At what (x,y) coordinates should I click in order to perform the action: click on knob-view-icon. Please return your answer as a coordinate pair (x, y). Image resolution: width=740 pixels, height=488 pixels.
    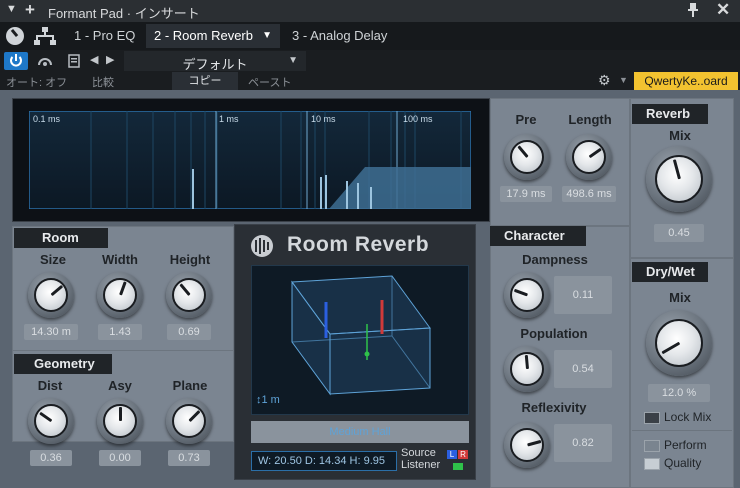
    Looking at the image, I should click on (15, 36).